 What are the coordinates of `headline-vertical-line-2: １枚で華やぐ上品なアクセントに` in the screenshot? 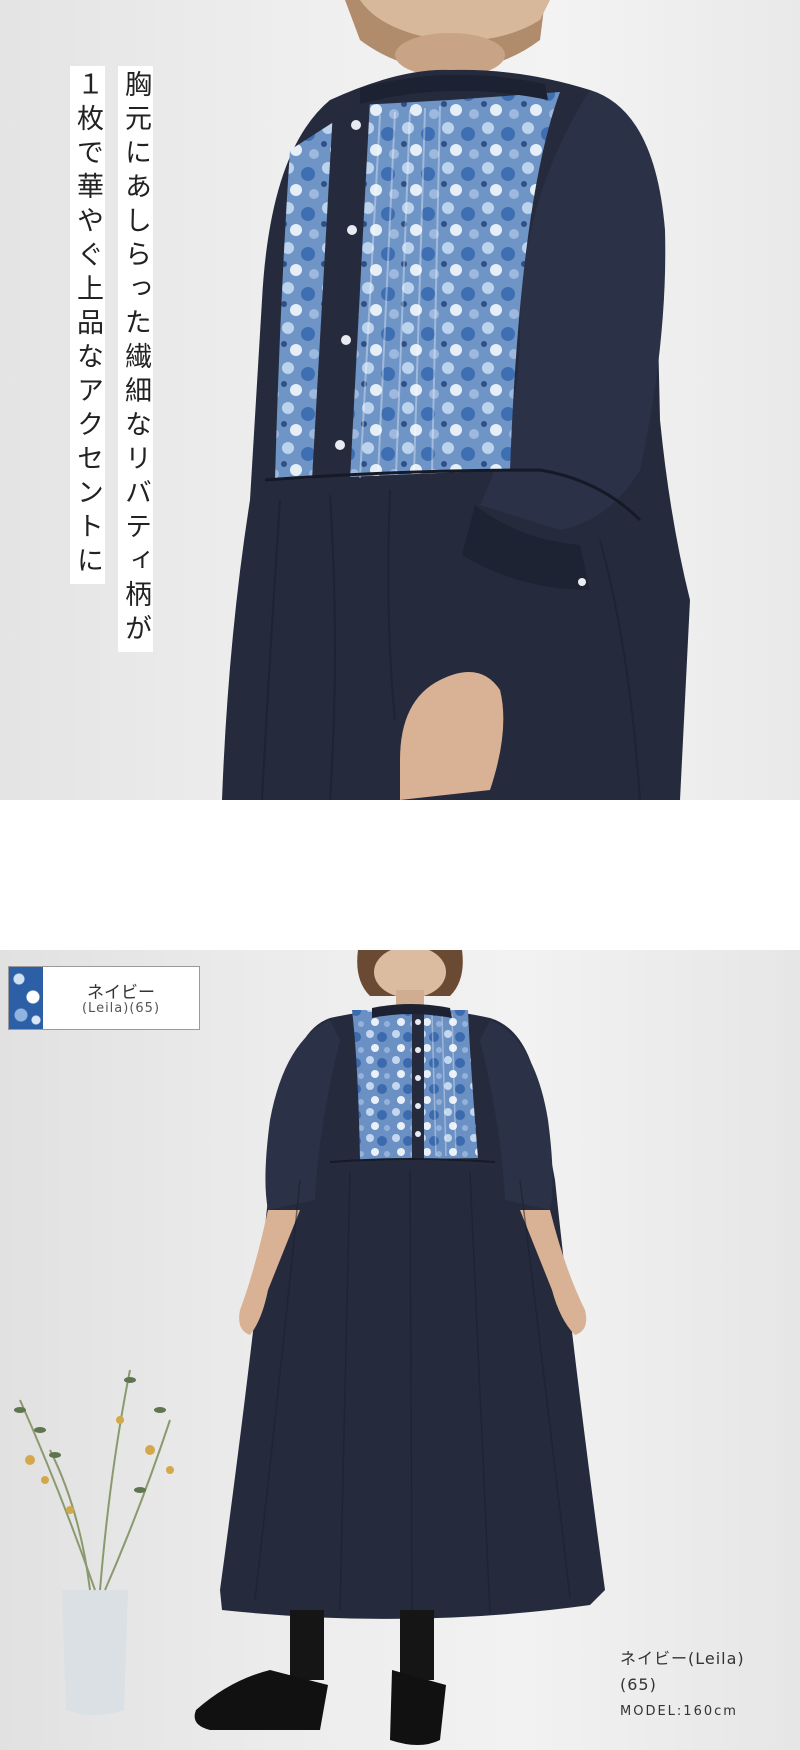 It's located at (87, 325).